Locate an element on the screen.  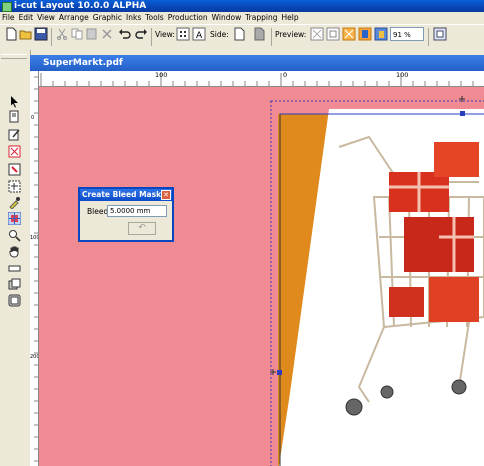
svg-text: A is located at coordinates (199, 36).